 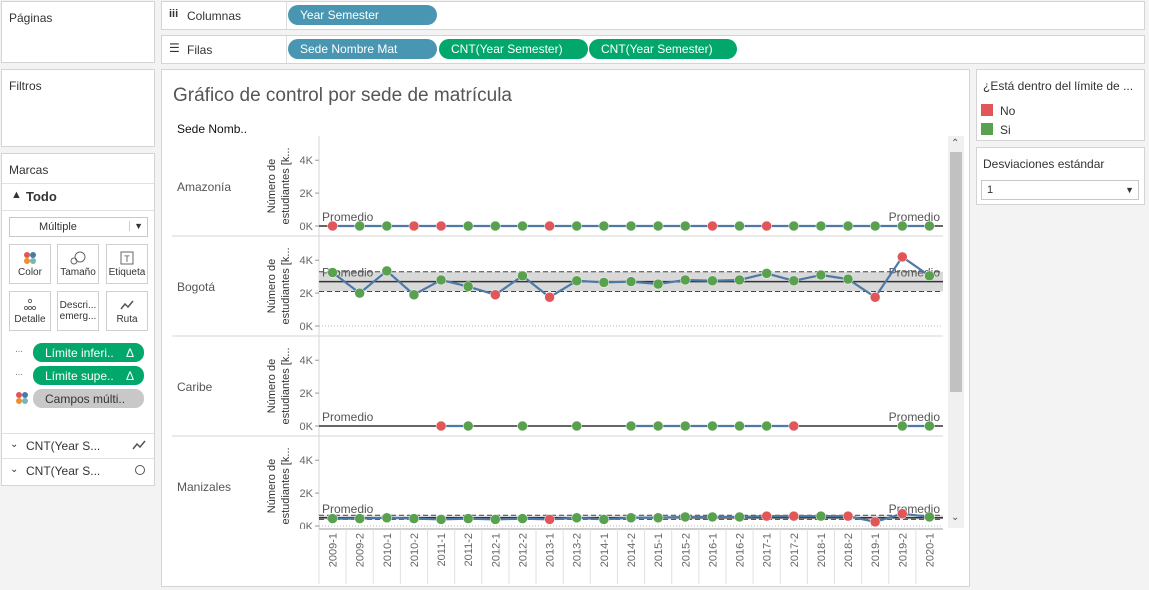 I want to click on label-icon: T, so click(x=127, y=258).